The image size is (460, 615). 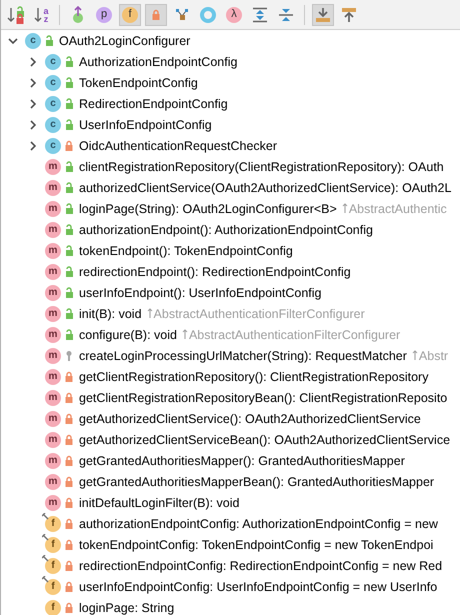 I want to click on member-label: clientRegistrationRepository(ClientRegistrationRepository): OAuth, so click(x=261, y=167).